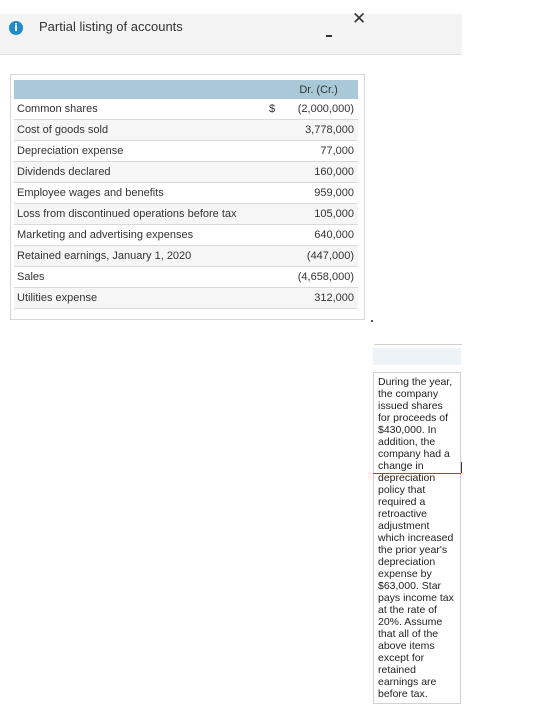 The image size is (534, 704). I want to click on account-cell: Dividends declared, so click(136, 172).